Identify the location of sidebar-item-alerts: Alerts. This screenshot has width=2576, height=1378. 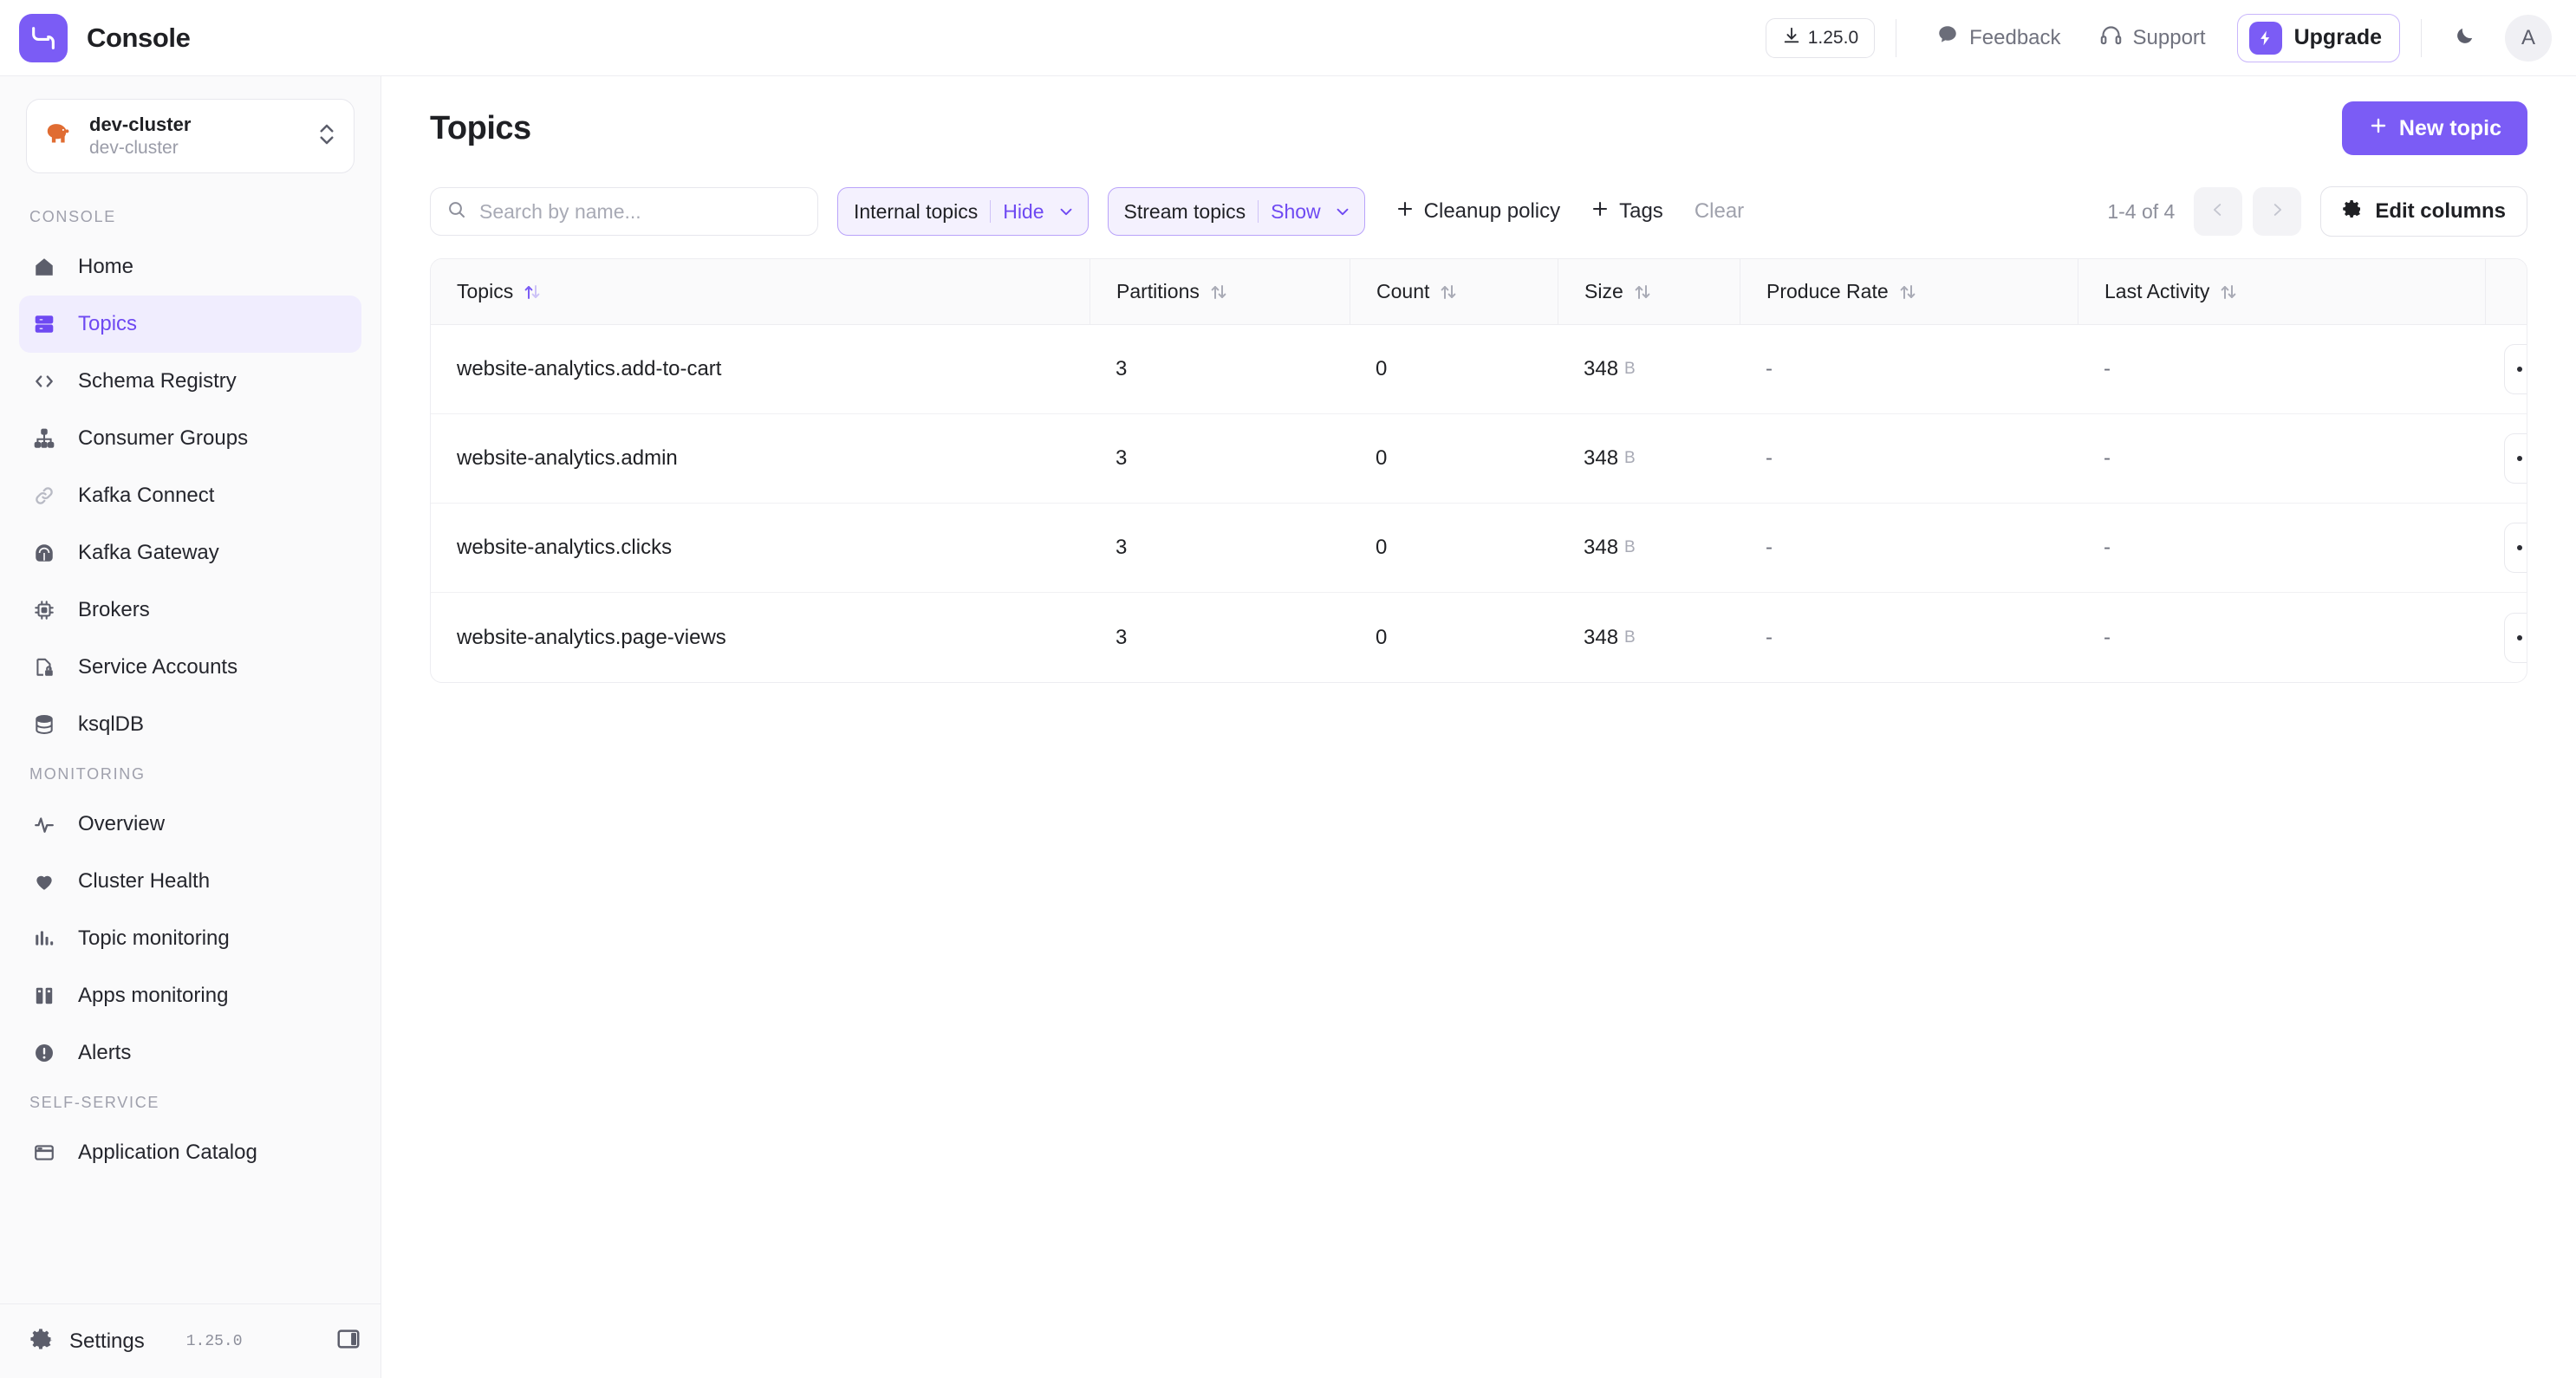
(190, 1053).